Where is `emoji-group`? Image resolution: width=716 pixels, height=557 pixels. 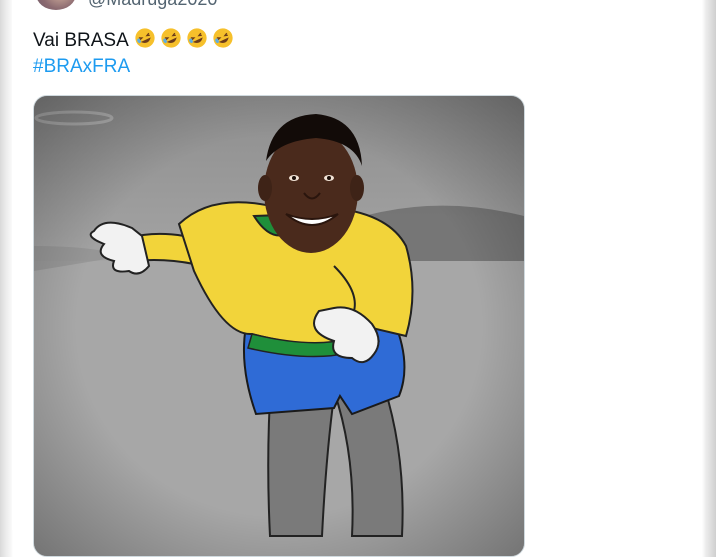 emoji-group is located at coordinates (185, 39).